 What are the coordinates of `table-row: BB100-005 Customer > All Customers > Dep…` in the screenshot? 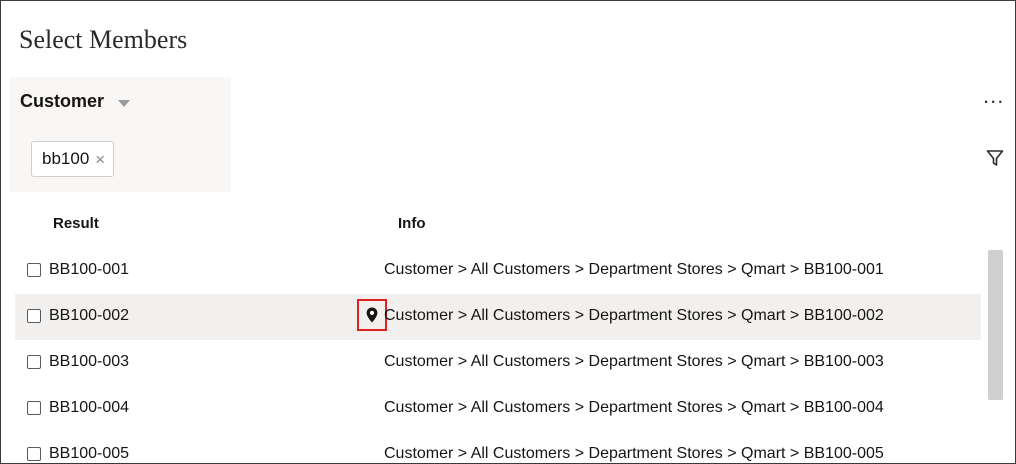 It's located at (498, 447).